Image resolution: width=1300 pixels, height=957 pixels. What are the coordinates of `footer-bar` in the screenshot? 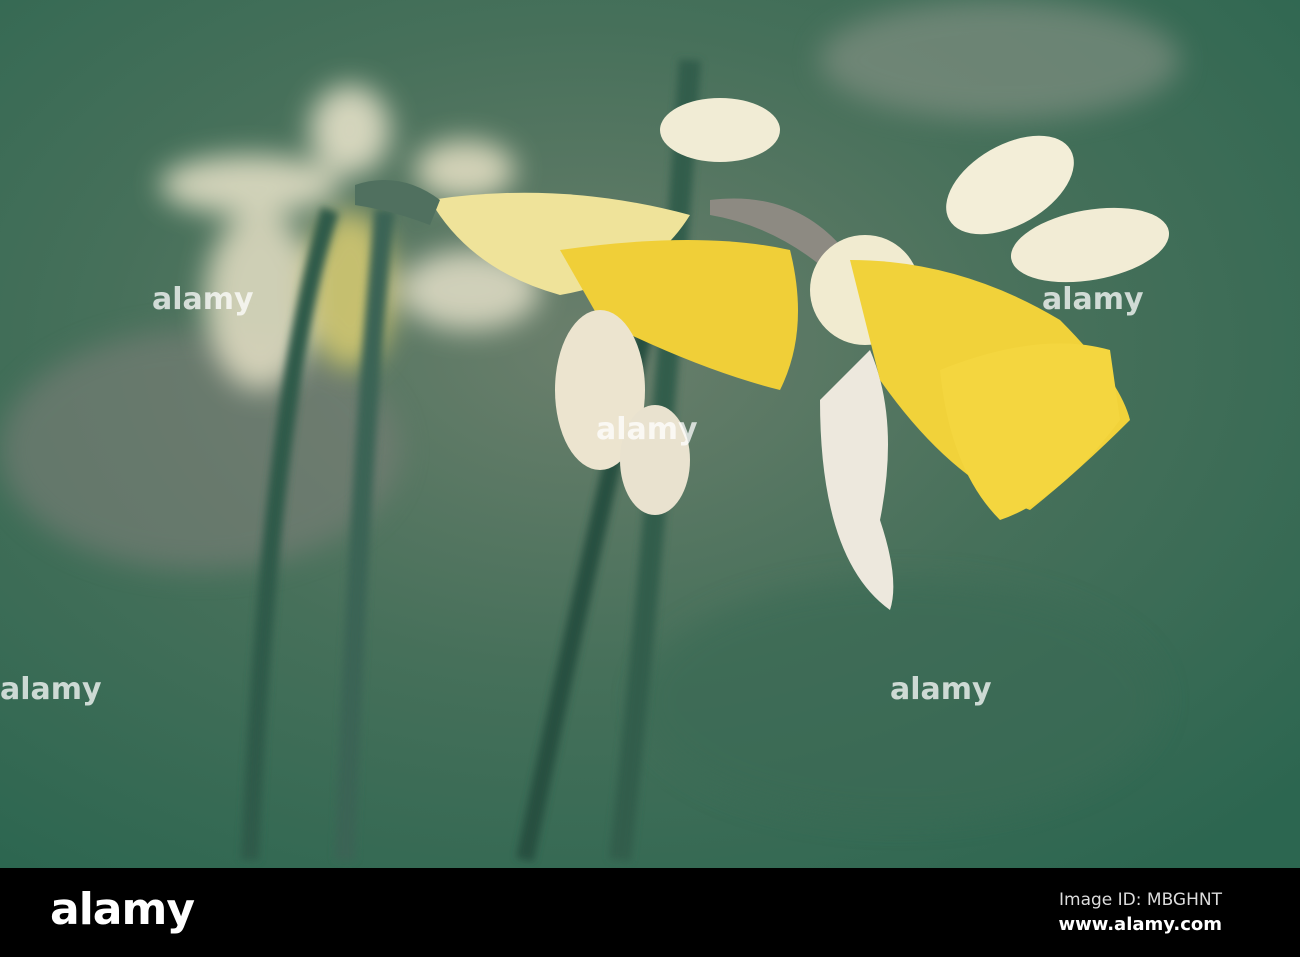 It's located at (650, 912).